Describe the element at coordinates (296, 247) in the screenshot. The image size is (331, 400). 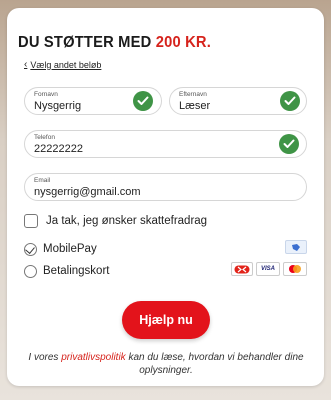
I see `mobilepay-icon` at that location.